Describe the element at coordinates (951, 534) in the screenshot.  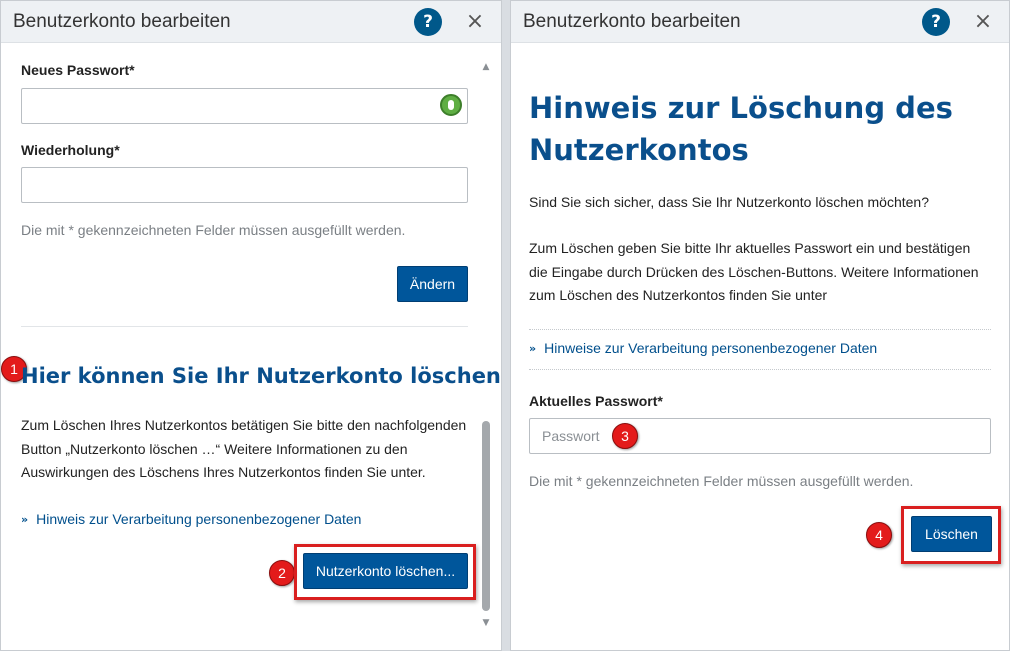
I see `delete-button: Löschen` at that location.